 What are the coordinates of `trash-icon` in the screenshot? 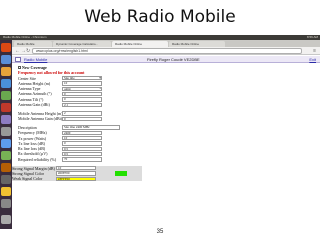 It's located at (6, 219).